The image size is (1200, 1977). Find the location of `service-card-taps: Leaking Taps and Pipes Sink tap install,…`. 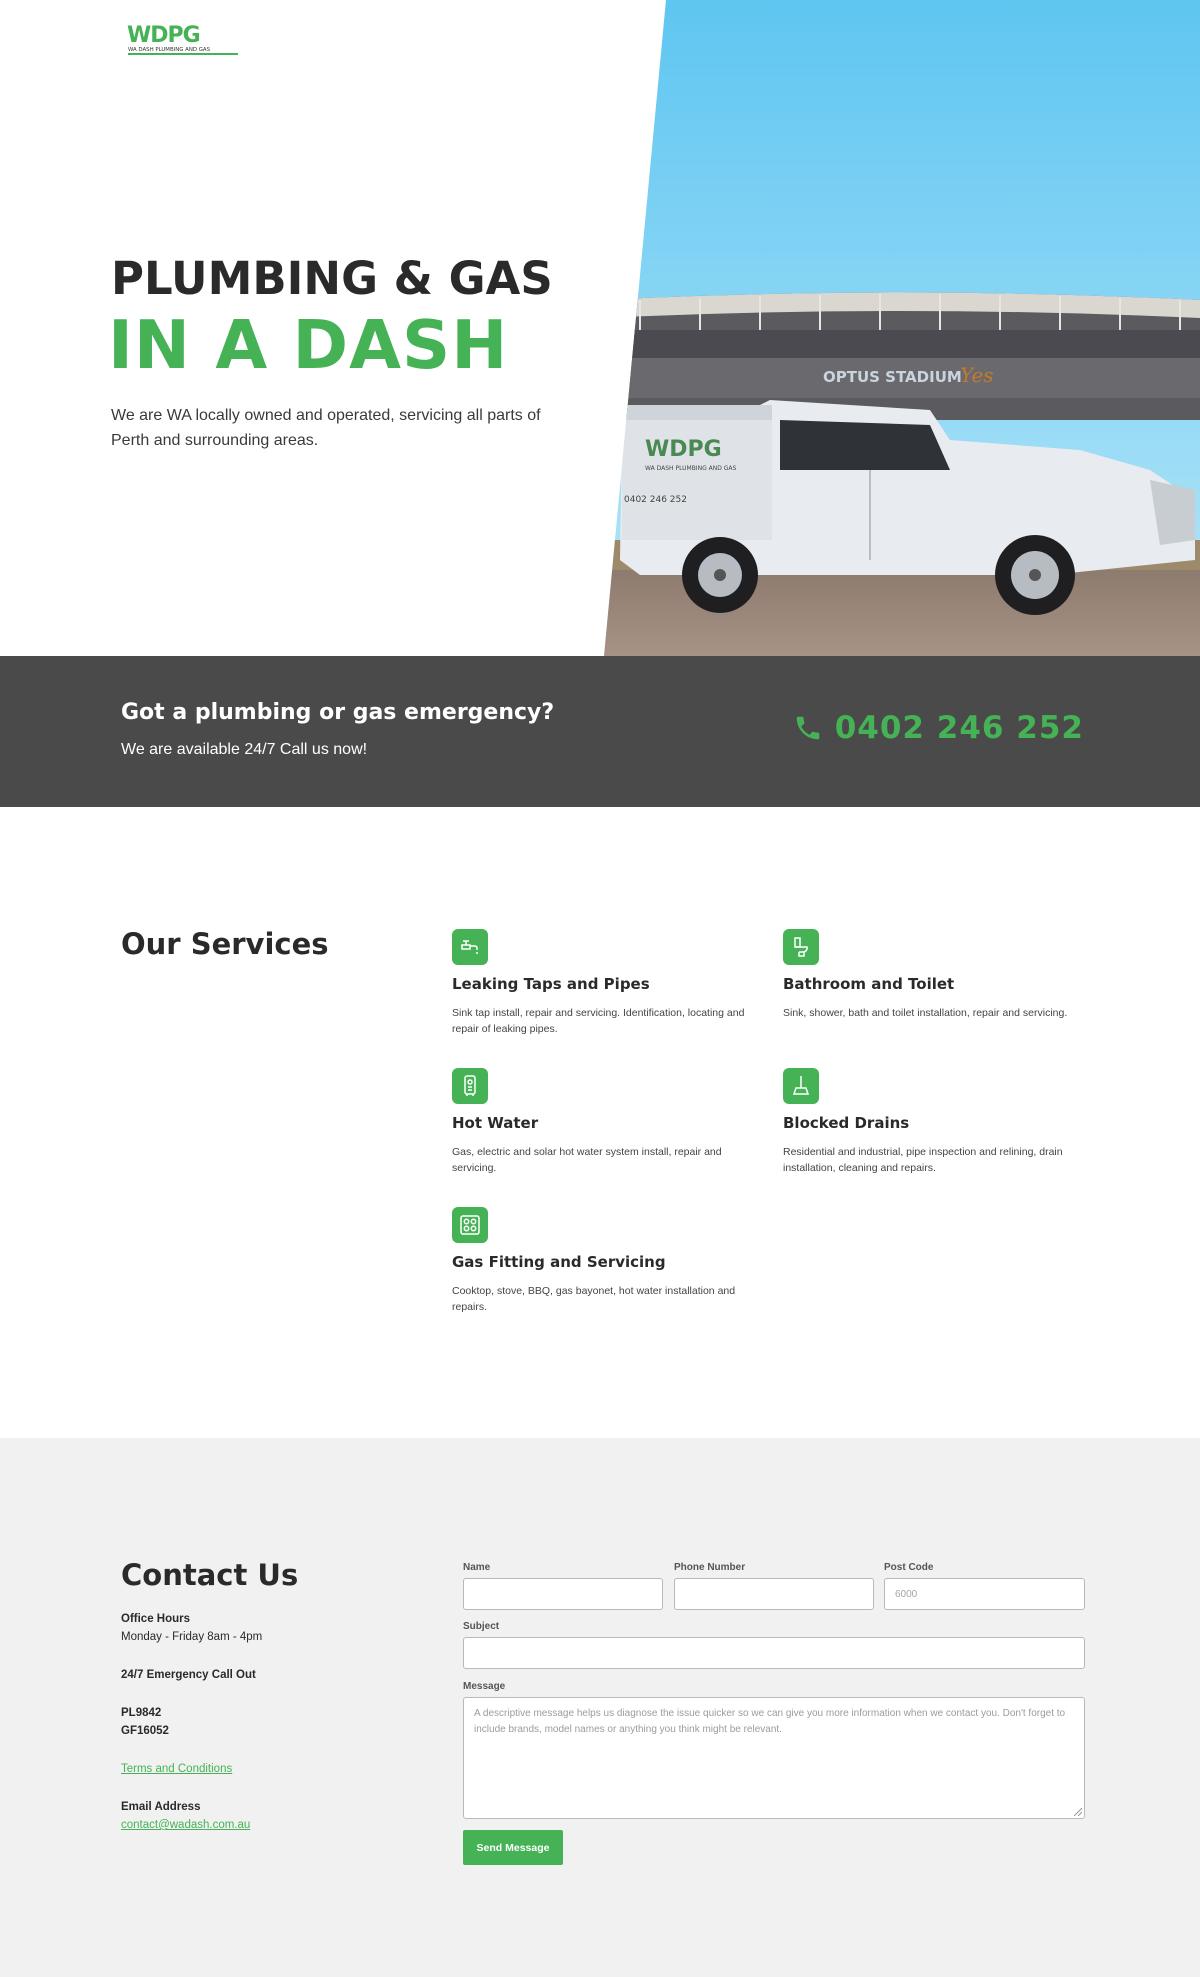

service-card-taps: Leaking Taps and Pipes Sink tap install,… is located at coordinates (602, 983).